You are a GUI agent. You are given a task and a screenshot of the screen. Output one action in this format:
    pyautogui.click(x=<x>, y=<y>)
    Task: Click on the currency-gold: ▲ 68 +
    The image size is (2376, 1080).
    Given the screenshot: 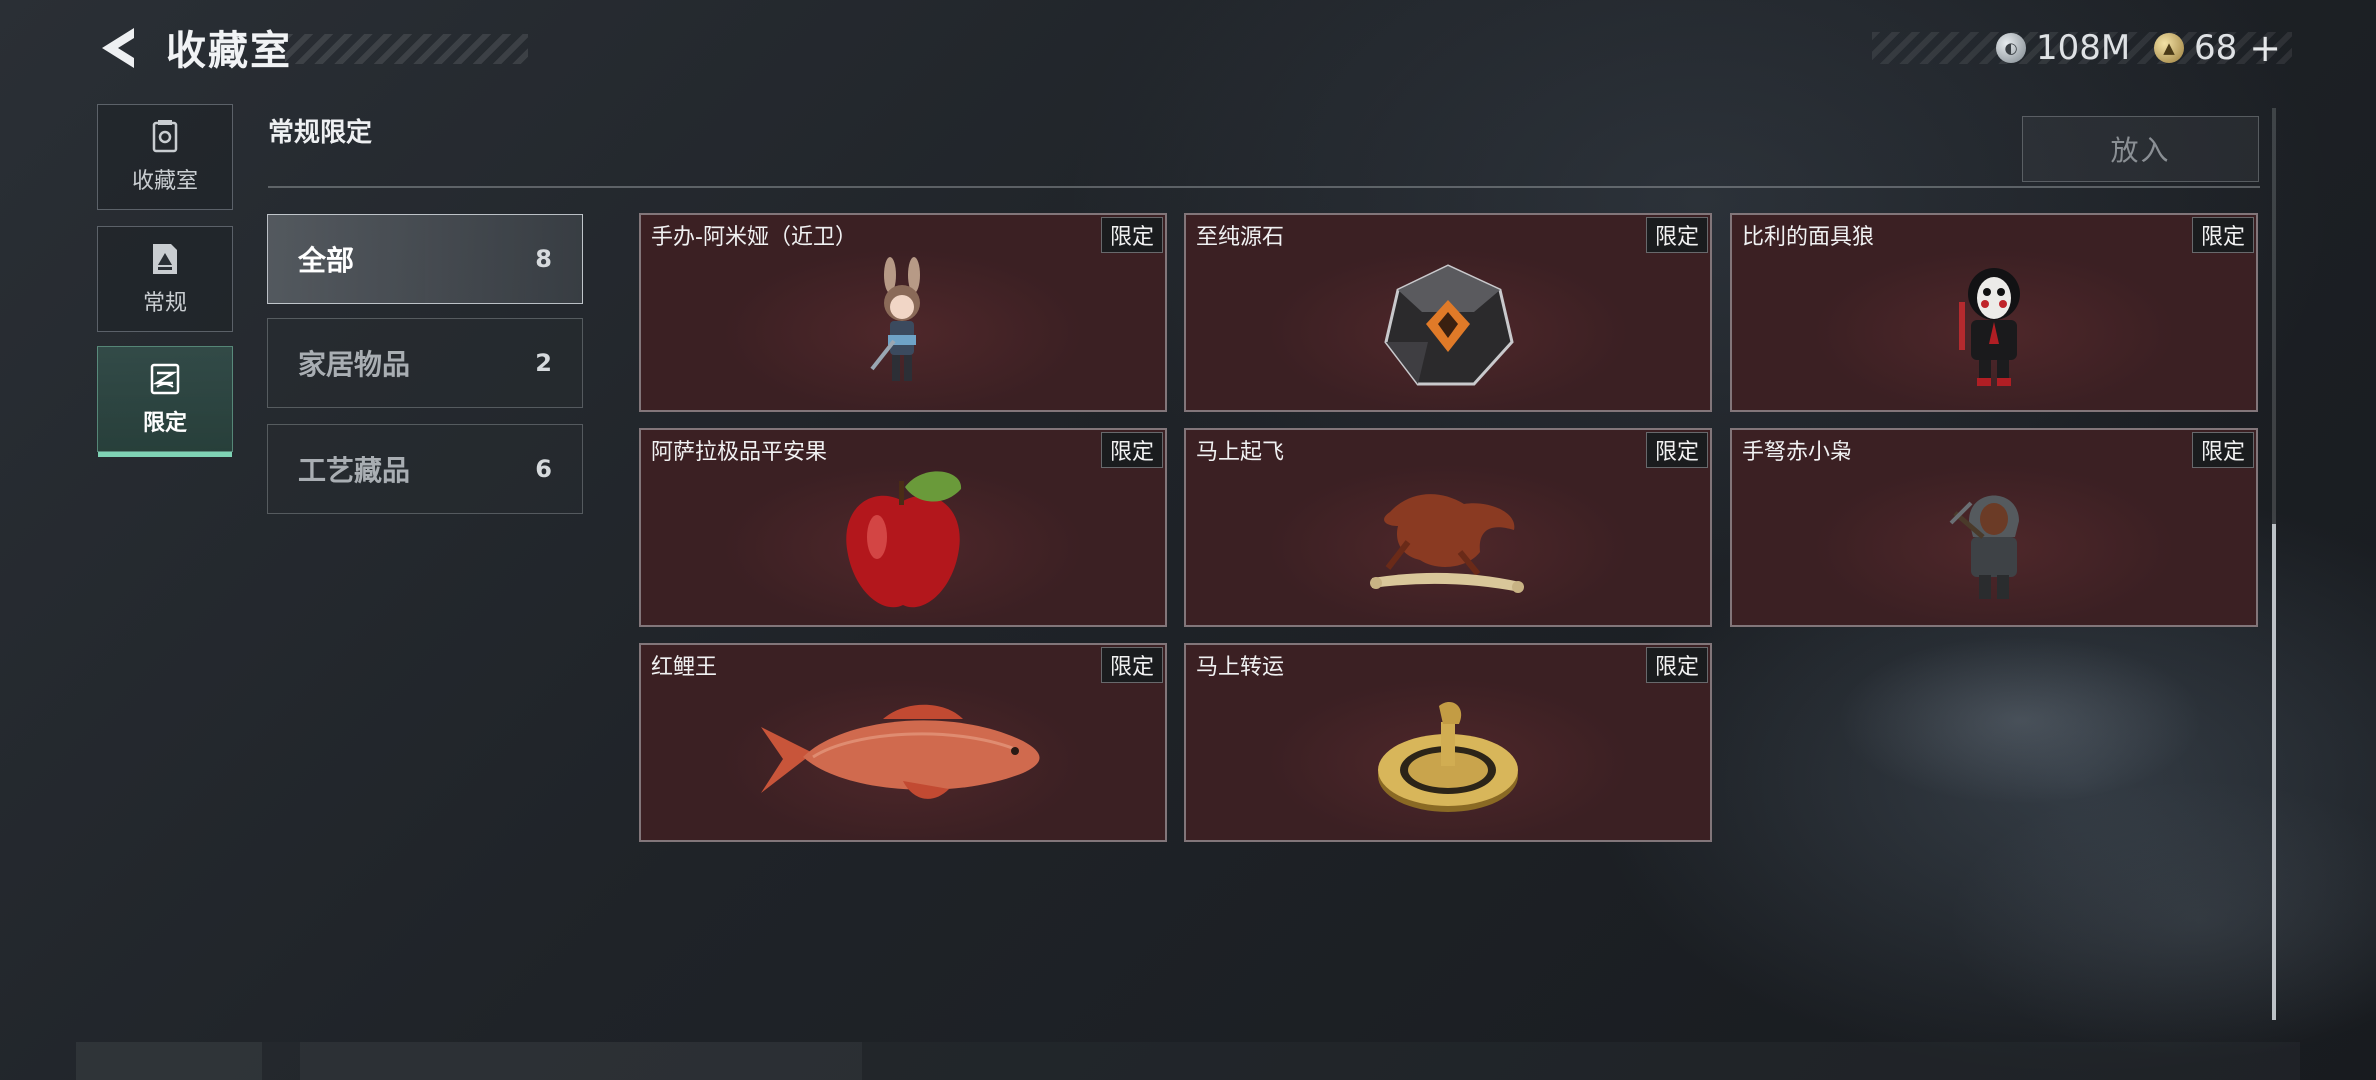 What is the action you would take?
    pyautogui.click(x=2217, y=48)
    